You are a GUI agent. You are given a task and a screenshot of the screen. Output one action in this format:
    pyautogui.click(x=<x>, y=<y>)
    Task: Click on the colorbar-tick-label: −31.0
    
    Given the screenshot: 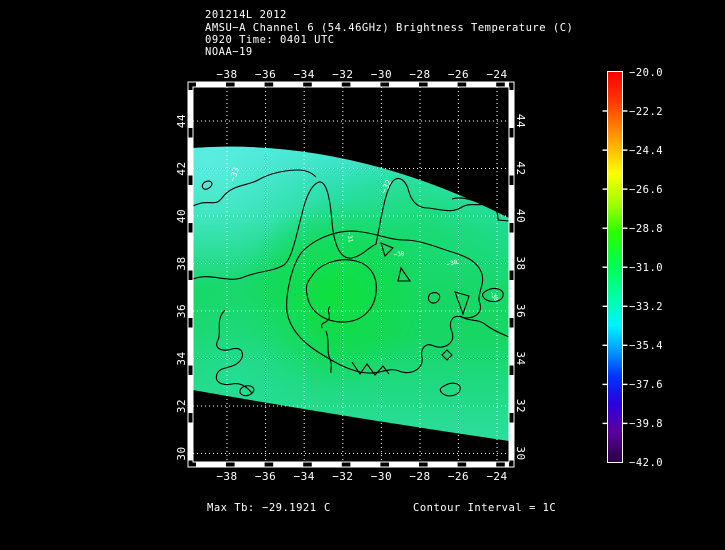 What is the action you would take?
    pyautogui.click(x=646, y=268)
    